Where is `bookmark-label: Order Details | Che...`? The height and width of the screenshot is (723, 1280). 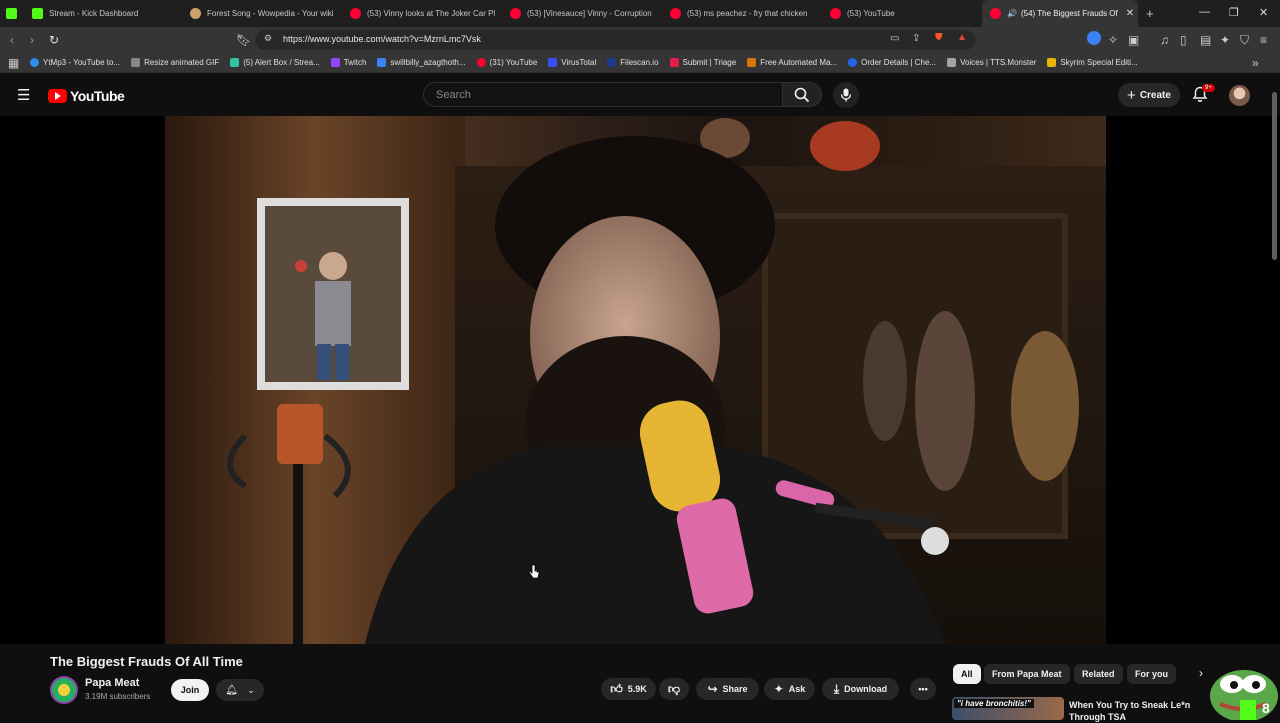
bookmark-label: Order Details | Che... is located at coordinates (899, 62).